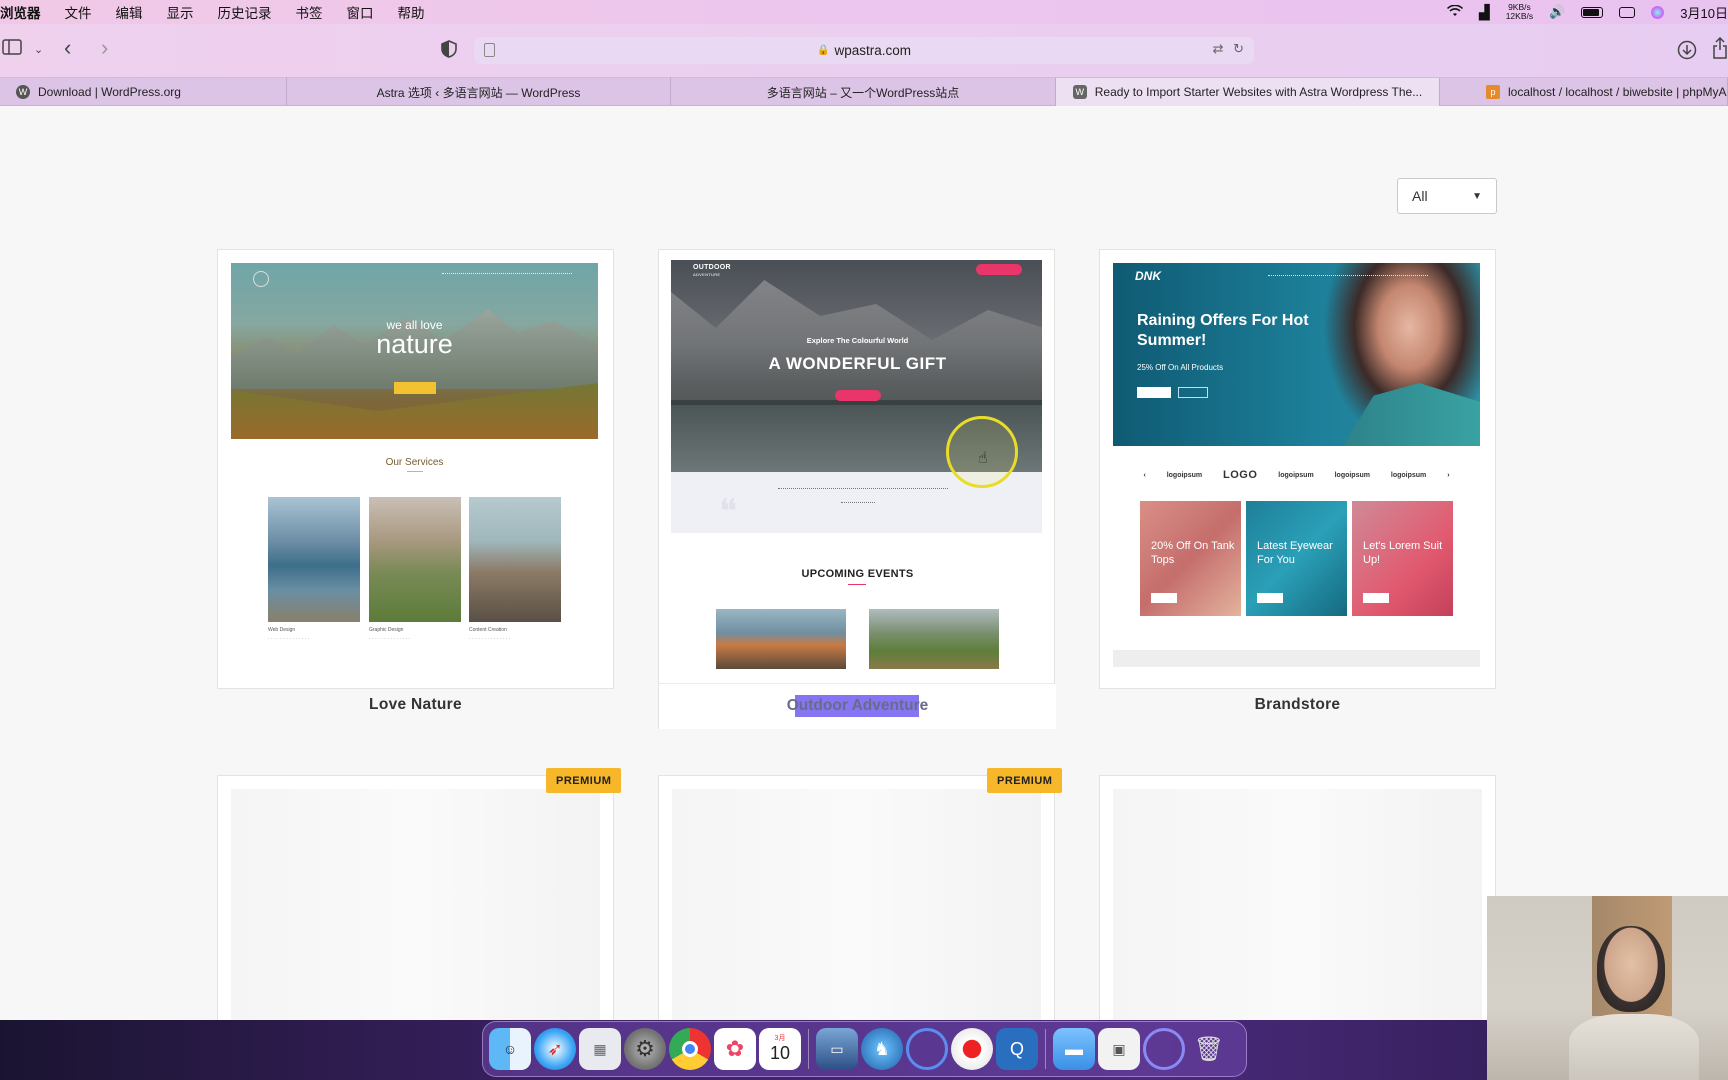 The width and height of the screenshot is (1728, 1080). Describe the element at coordinates (1658, 12) in the screenshot. I see `siri-icon` at that location.